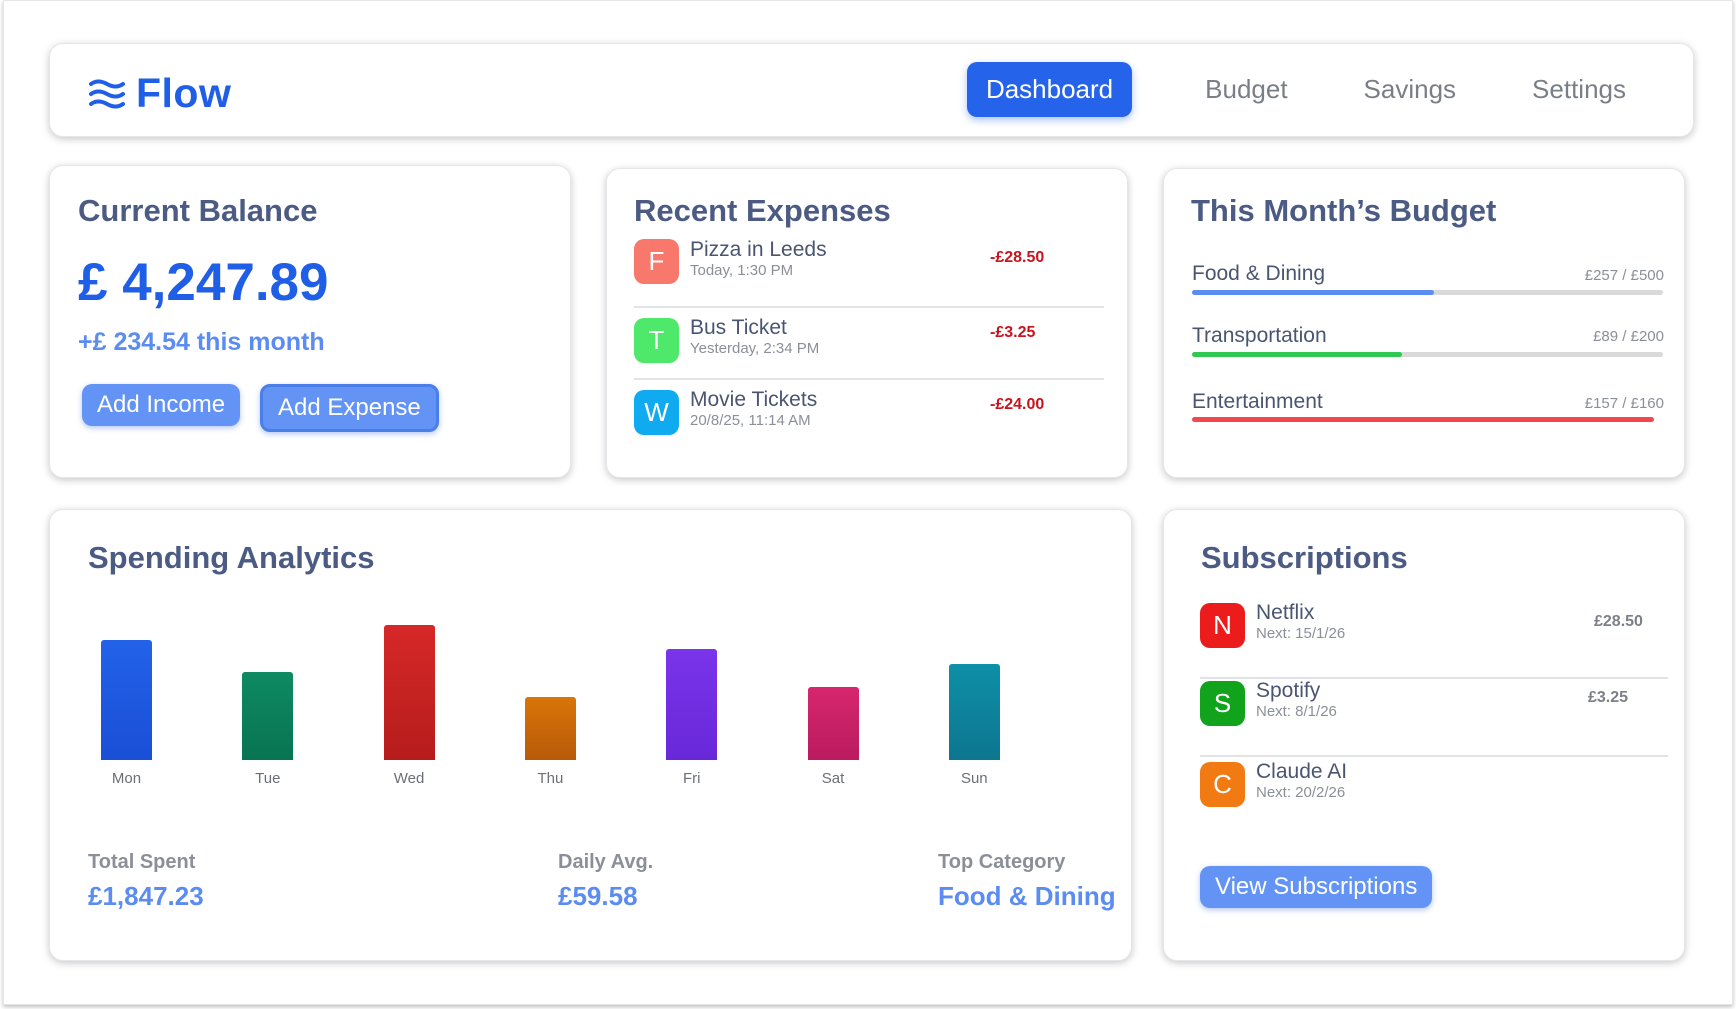  I want to click on expense-name: Bus Ticket, so click(738, 327).